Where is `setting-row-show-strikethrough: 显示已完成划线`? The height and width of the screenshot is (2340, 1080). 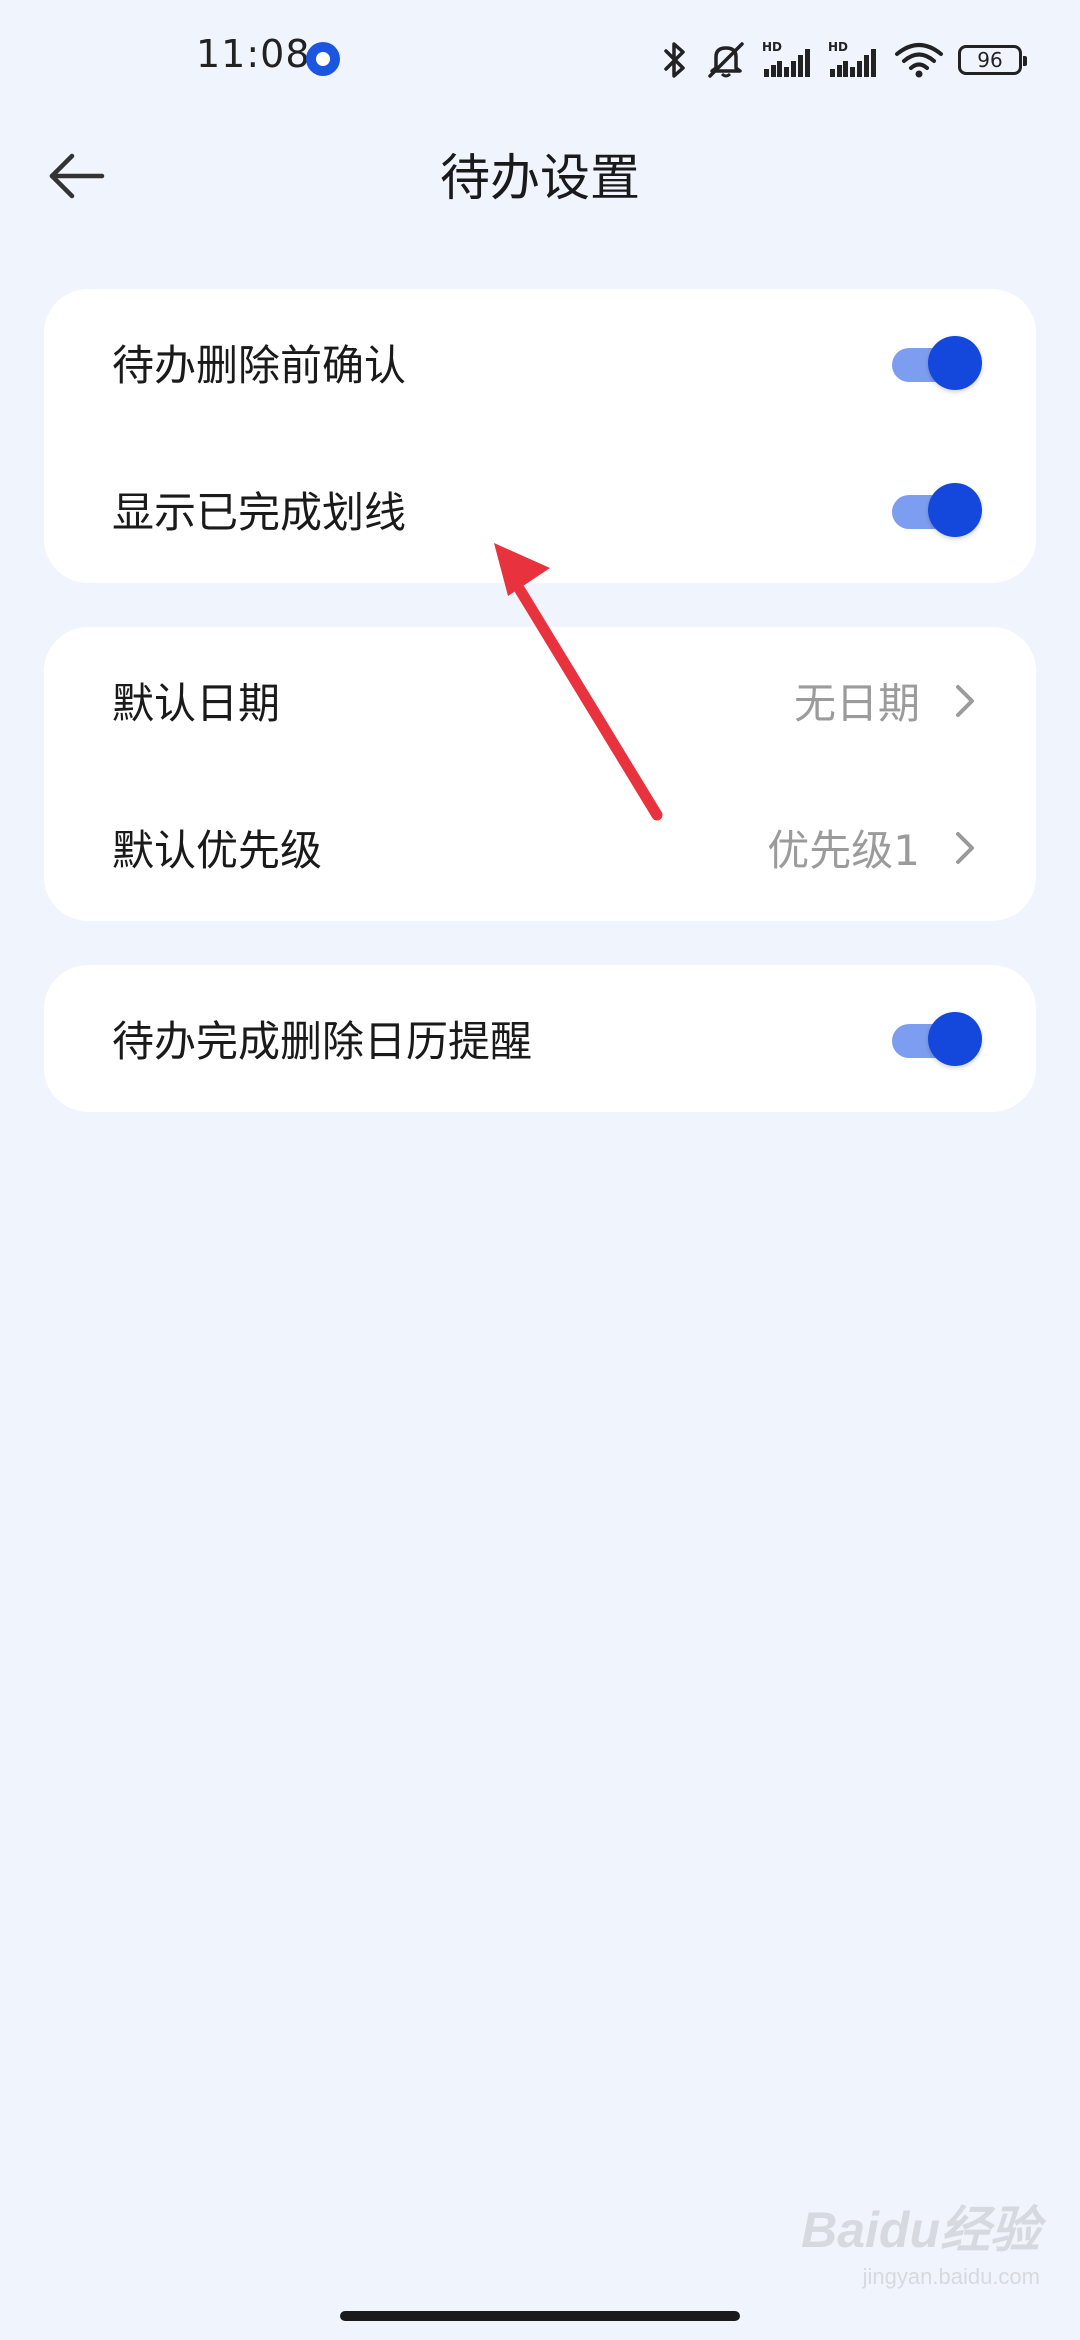 setting-row-show-strikethrough: 显示已完成划线 is located at coordinates (540, 509).